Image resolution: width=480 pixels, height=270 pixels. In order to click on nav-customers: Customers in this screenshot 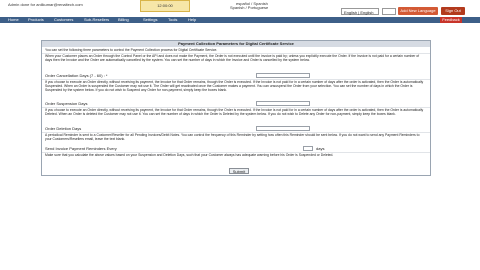, I will do `click(63, 20)`.